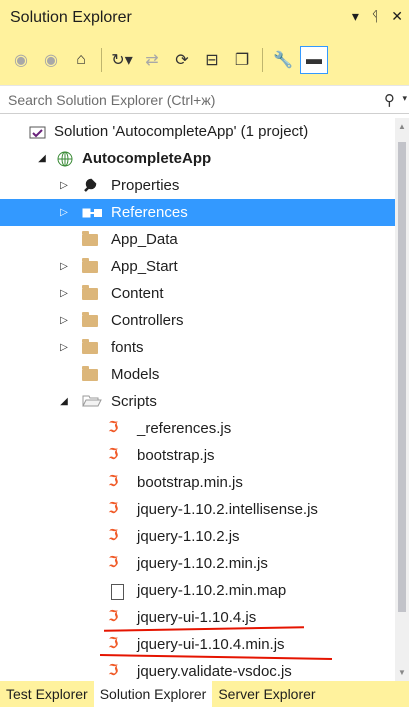 This screenshot has height=707, width=409. Describe the element at coordinates (212, 590) in the screenshot. I see `tree-item-label: jquery-1.10.2.min.map` at that location.